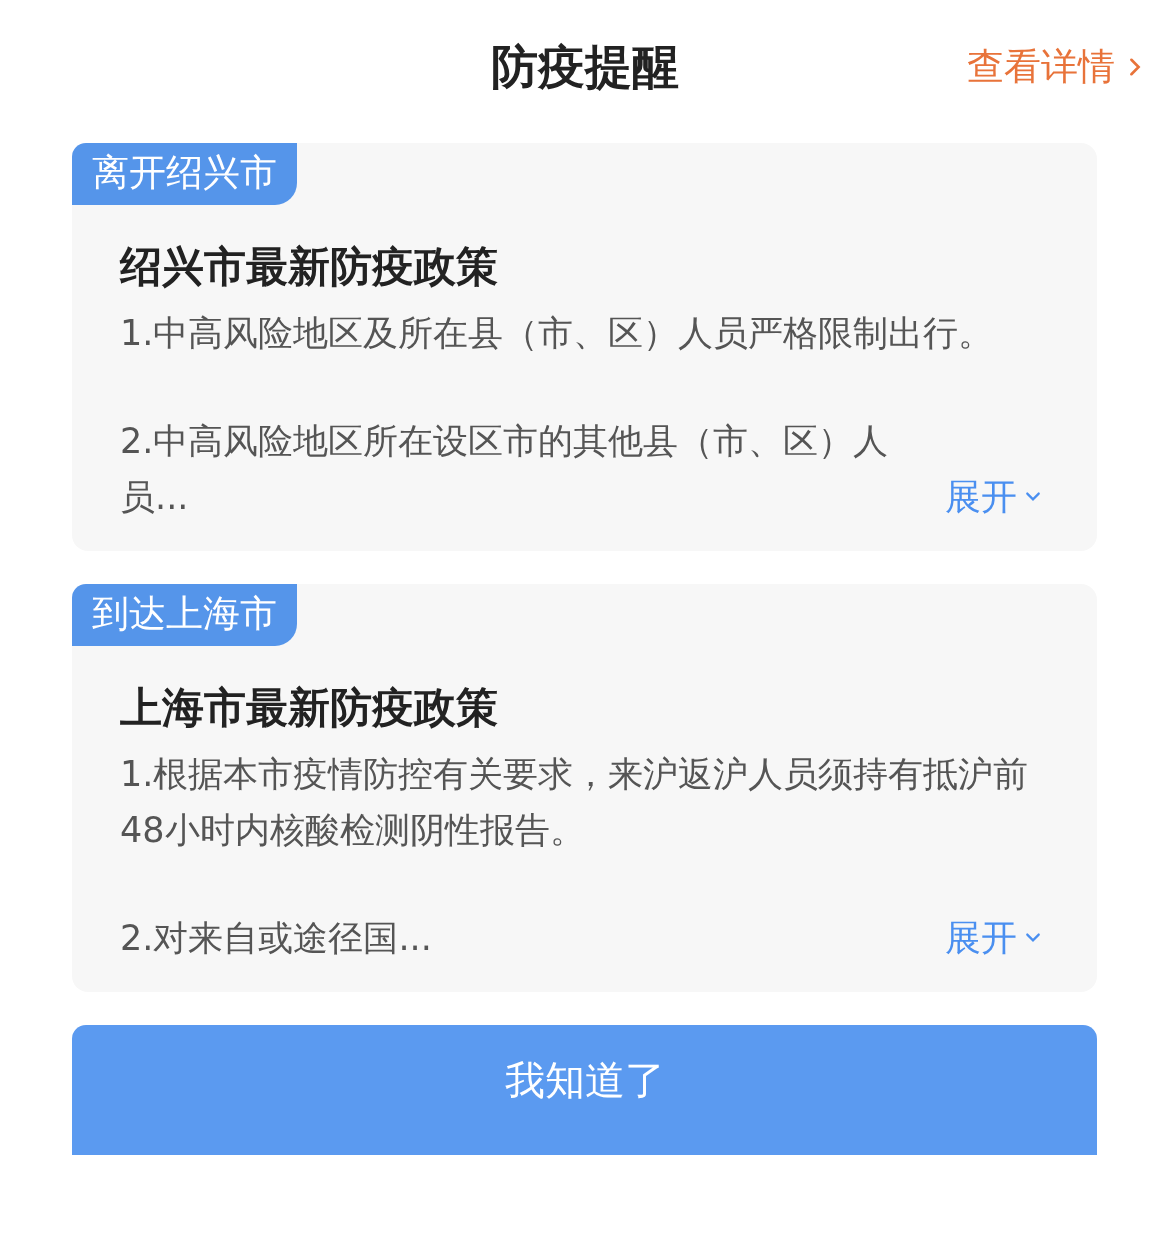 Image resolution: width=1166 pixels, height=1237 pixels. I want to click on confirm-button: 我知道了, so click(584, 1090).